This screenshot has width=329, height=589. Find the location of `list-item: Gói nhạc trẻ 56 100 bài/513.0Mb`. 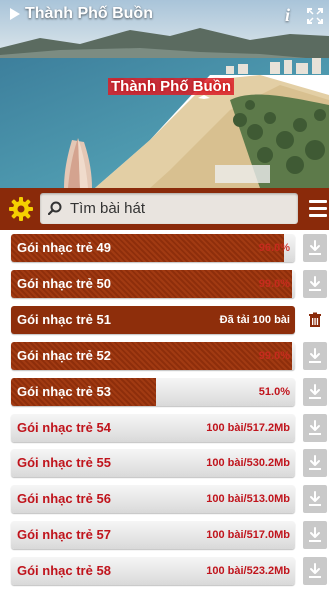

list-item: Gói nhạc trẻ 56 100 bài/513.0Mb is located at coordinates (164, 499).